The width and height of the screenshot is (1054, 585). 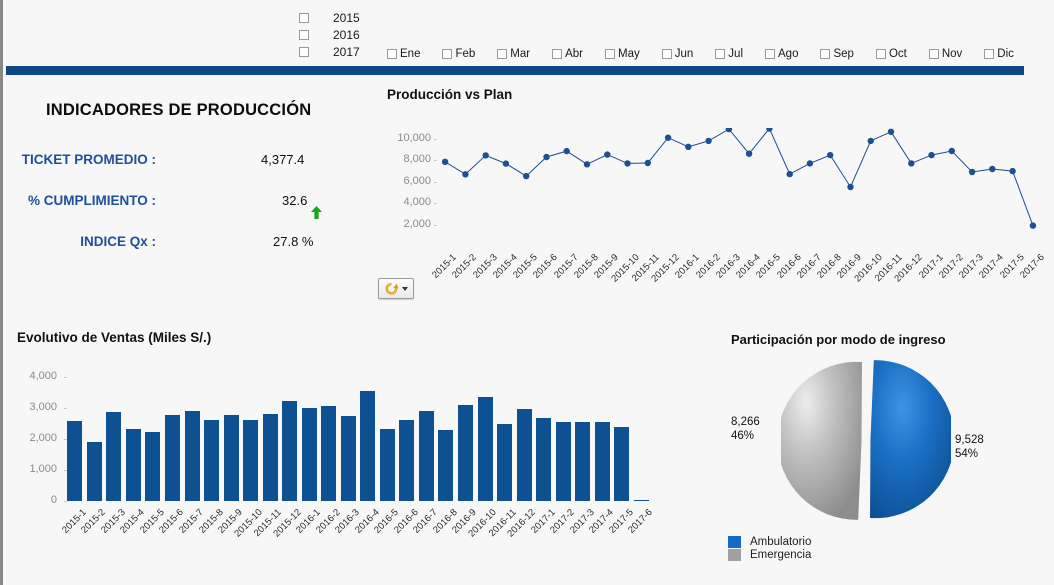 I want to click on month-filter-item: Jul, so click(x=729, y=54).